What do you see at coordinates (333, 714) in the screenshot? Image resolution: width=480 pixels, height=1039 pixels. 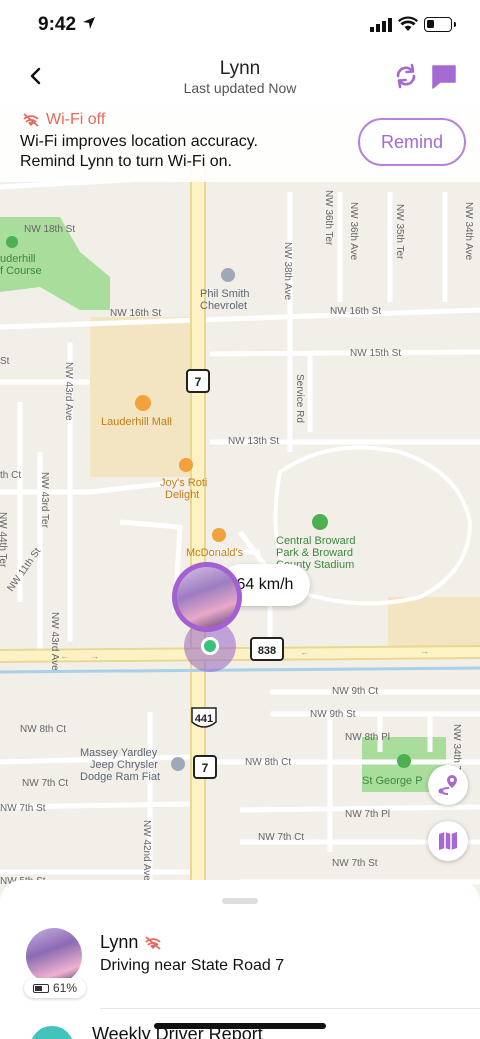 I see `street-label: NW 9th St` at bounding box center [333, 714].